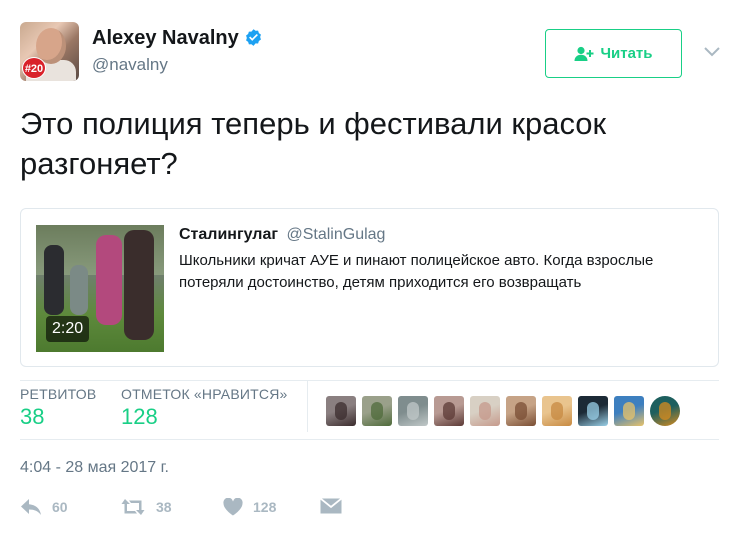 Image resolution: width=744 pixels, height=559 pixels. What do you see at coordinates (584, 53) in the screenshot?
I see `follow-user-icon` at bounding box center [584, 53].